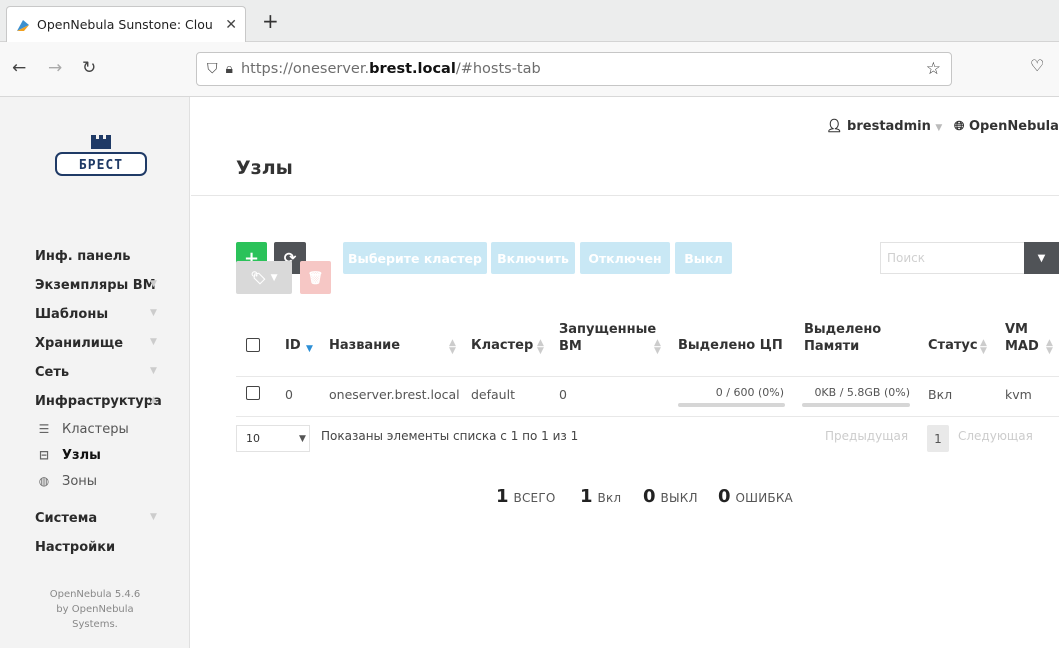  I want to click on previous-page-button: Предыдущая, so click(866, 436).